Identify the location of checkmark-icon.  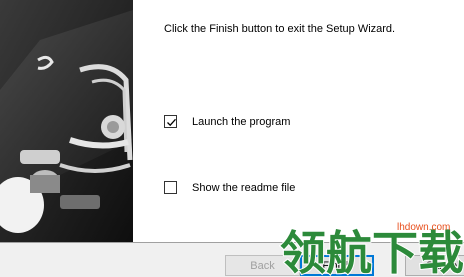
(171, 122).